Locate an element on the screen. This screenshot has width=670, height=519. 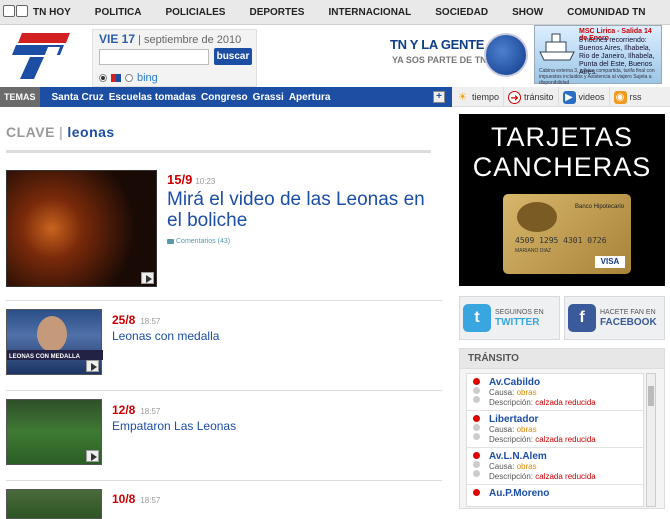
promo-line1: TN Y LA GENTE is located at coordinates (437, 44).